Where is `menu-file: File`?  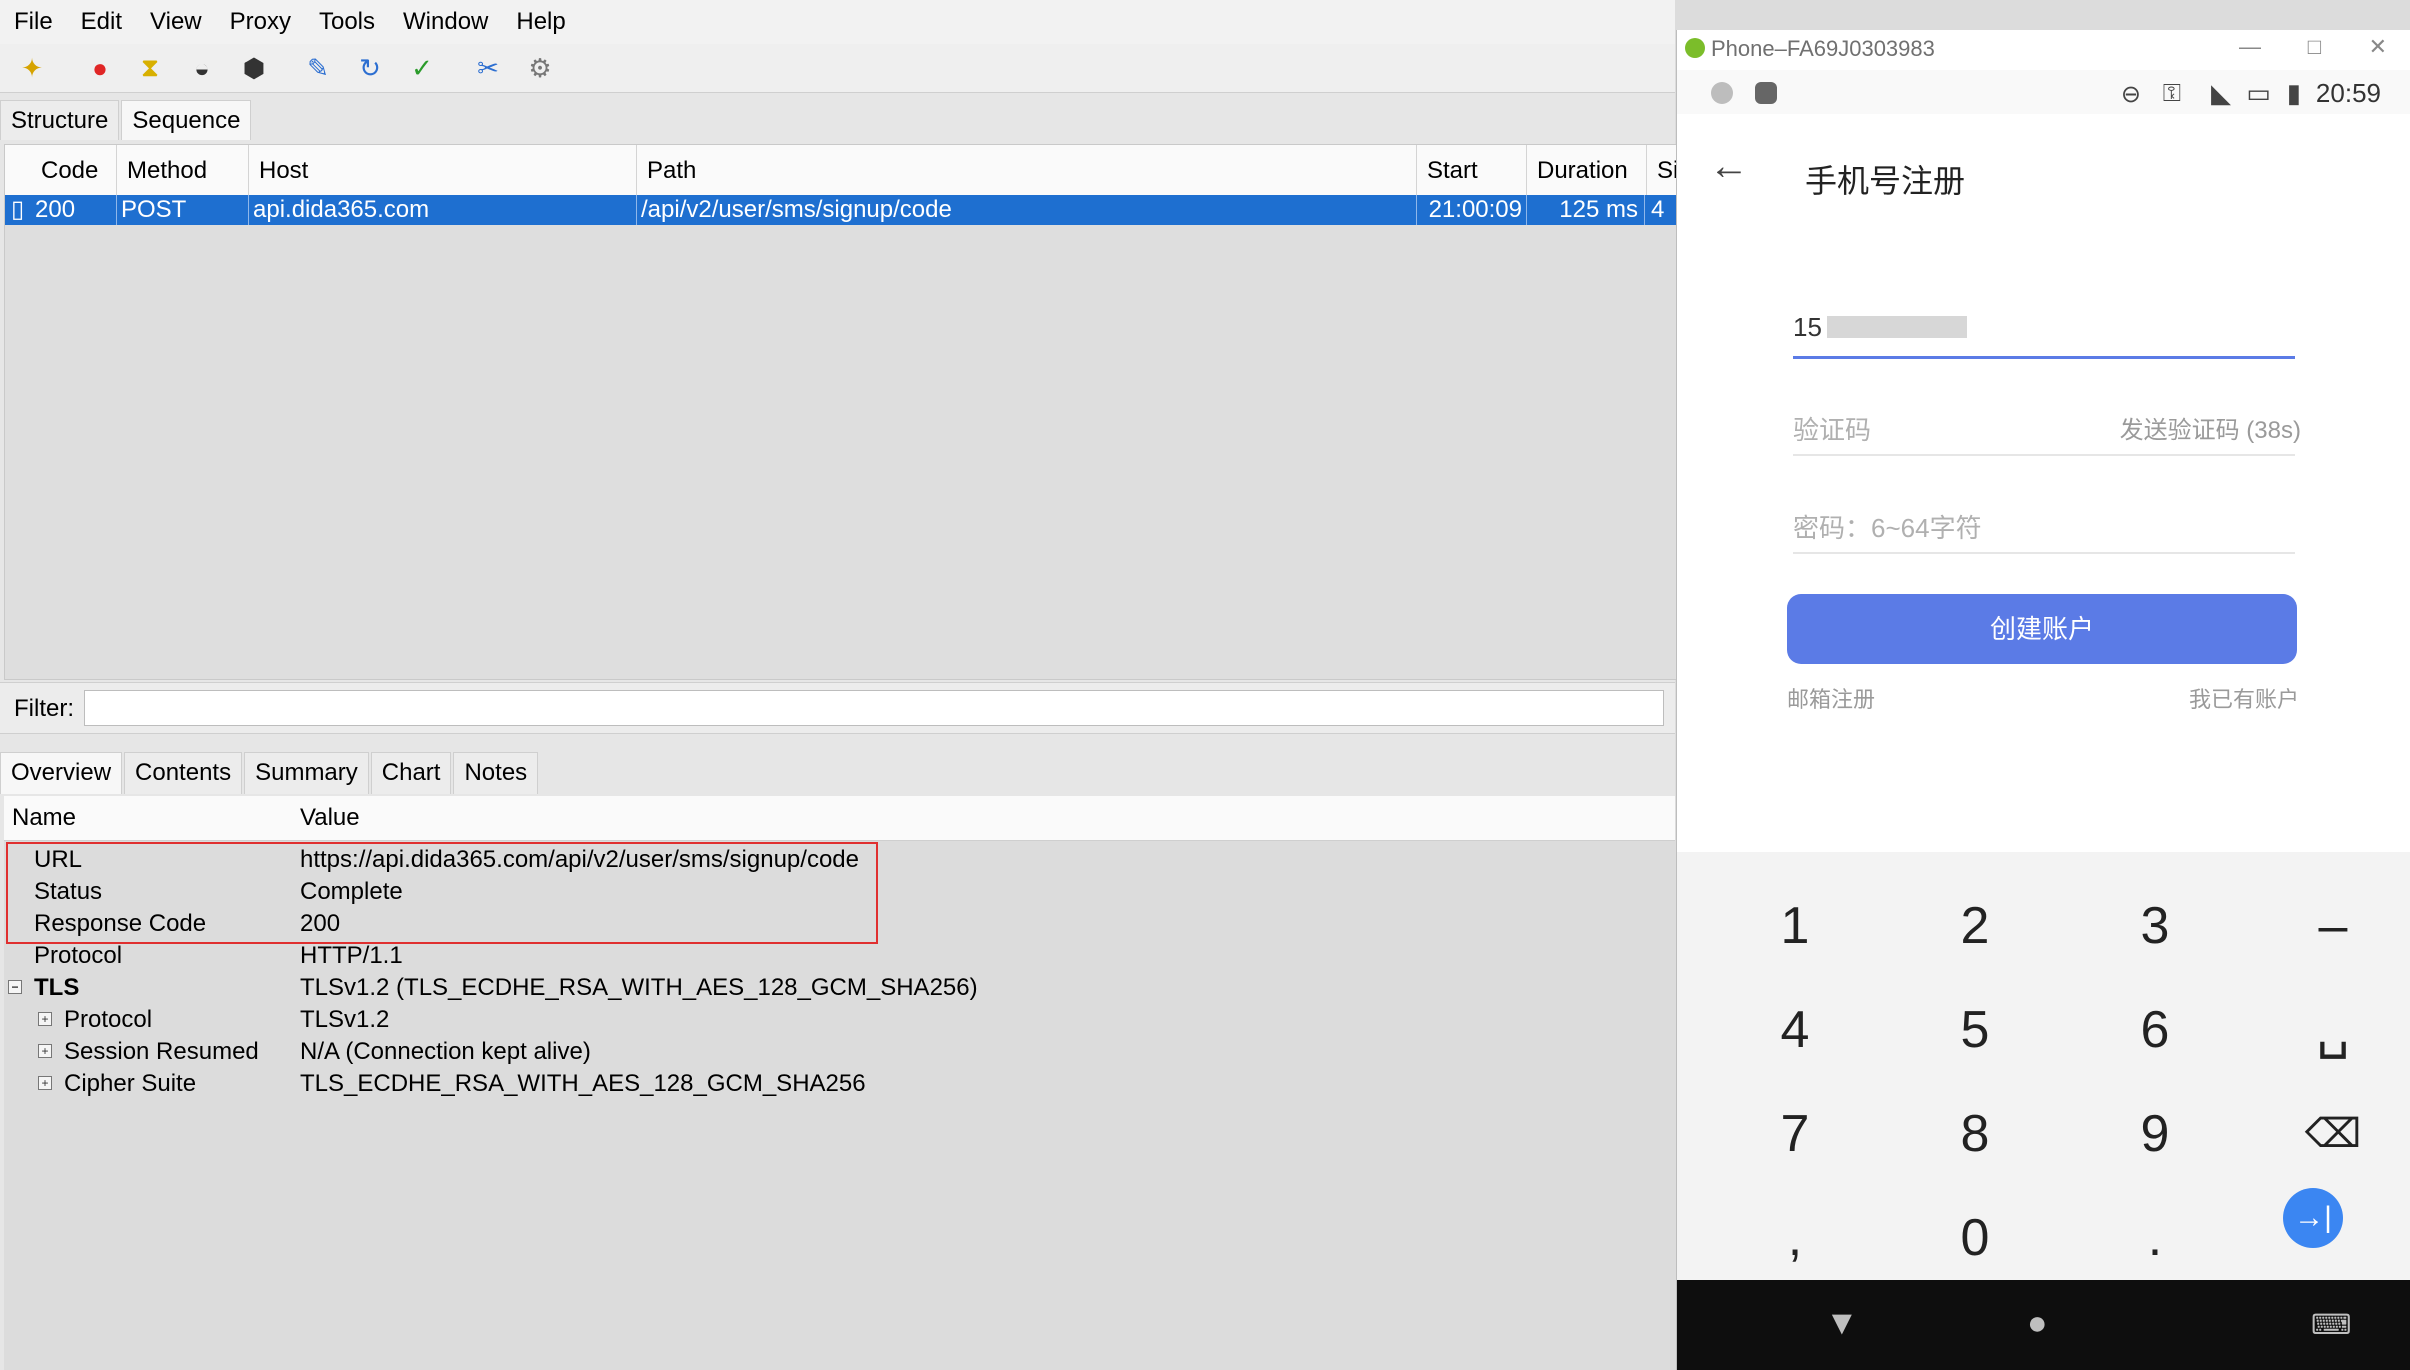 menu-file: File is located at coordinates (33, 22).